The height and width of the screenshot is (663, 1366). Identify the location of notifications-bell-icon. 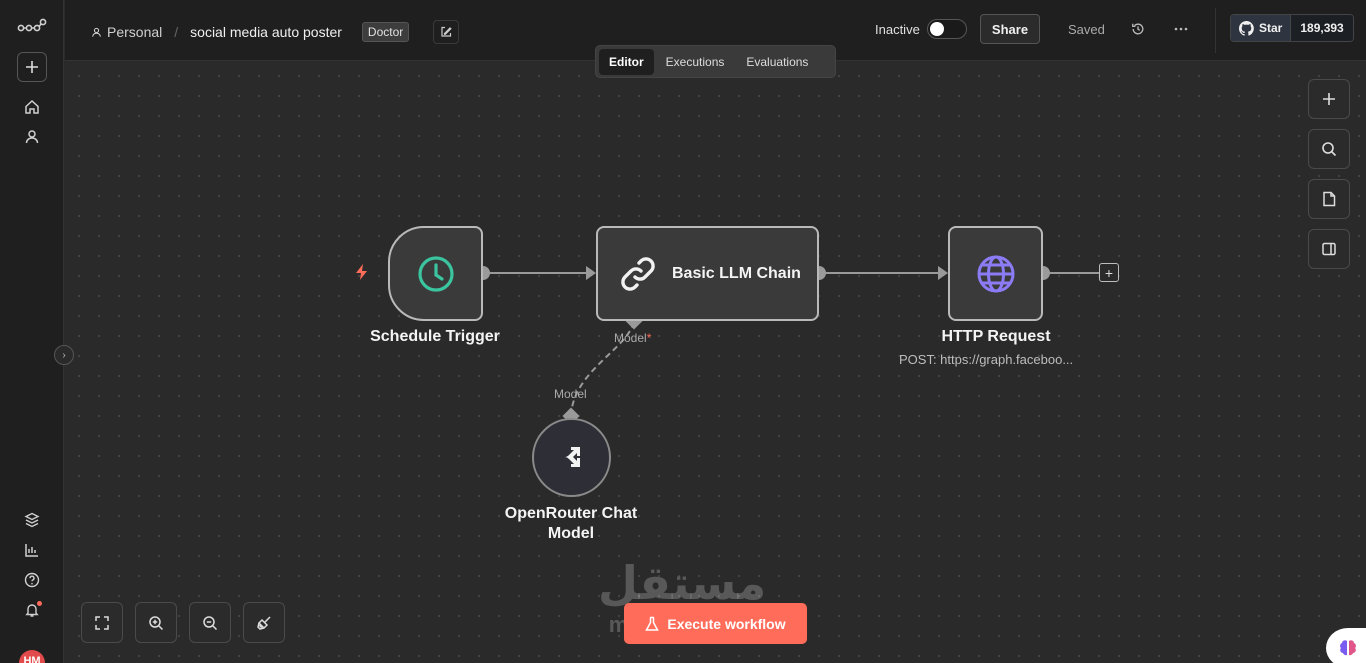
(32, 610).